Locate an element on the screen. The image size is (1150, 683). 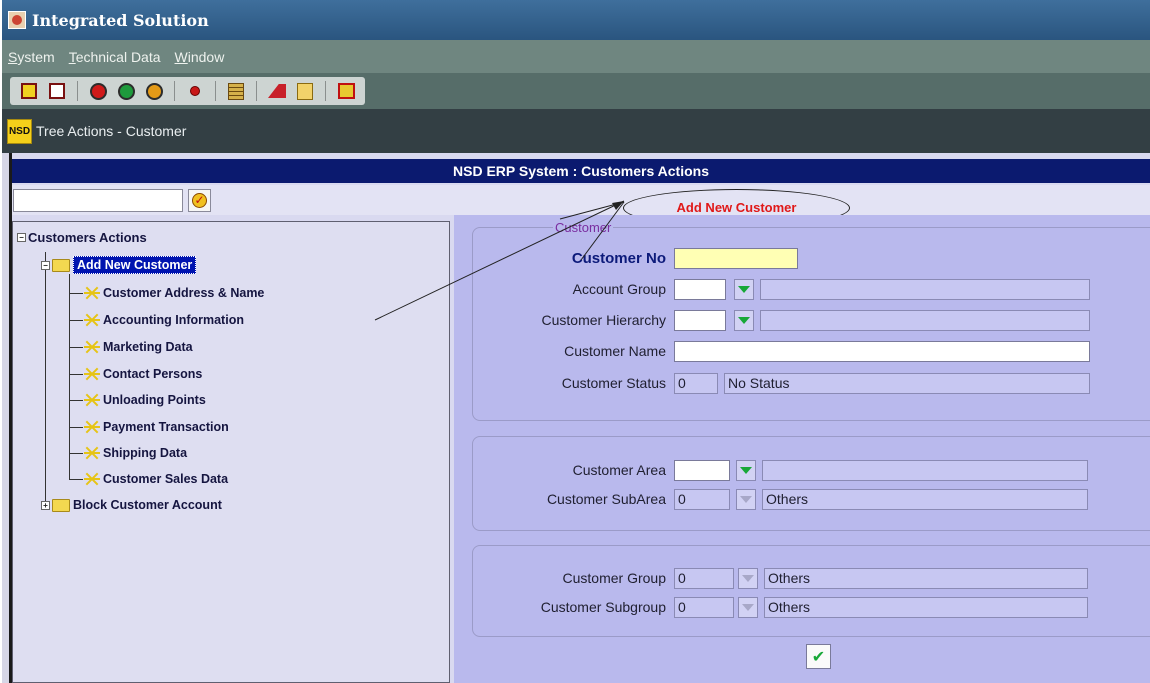
edit-icon is located at coordinates (277, 91).